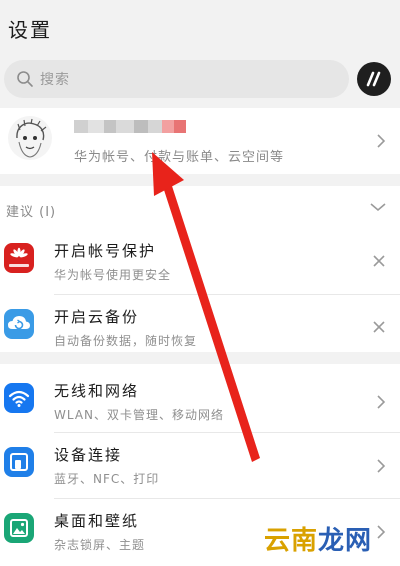 This screenshot has width=400, height=566. Describe the element at coordinates (97, 317) in the screenshot. I see `suggestion-title: 开启云备份` at that location.